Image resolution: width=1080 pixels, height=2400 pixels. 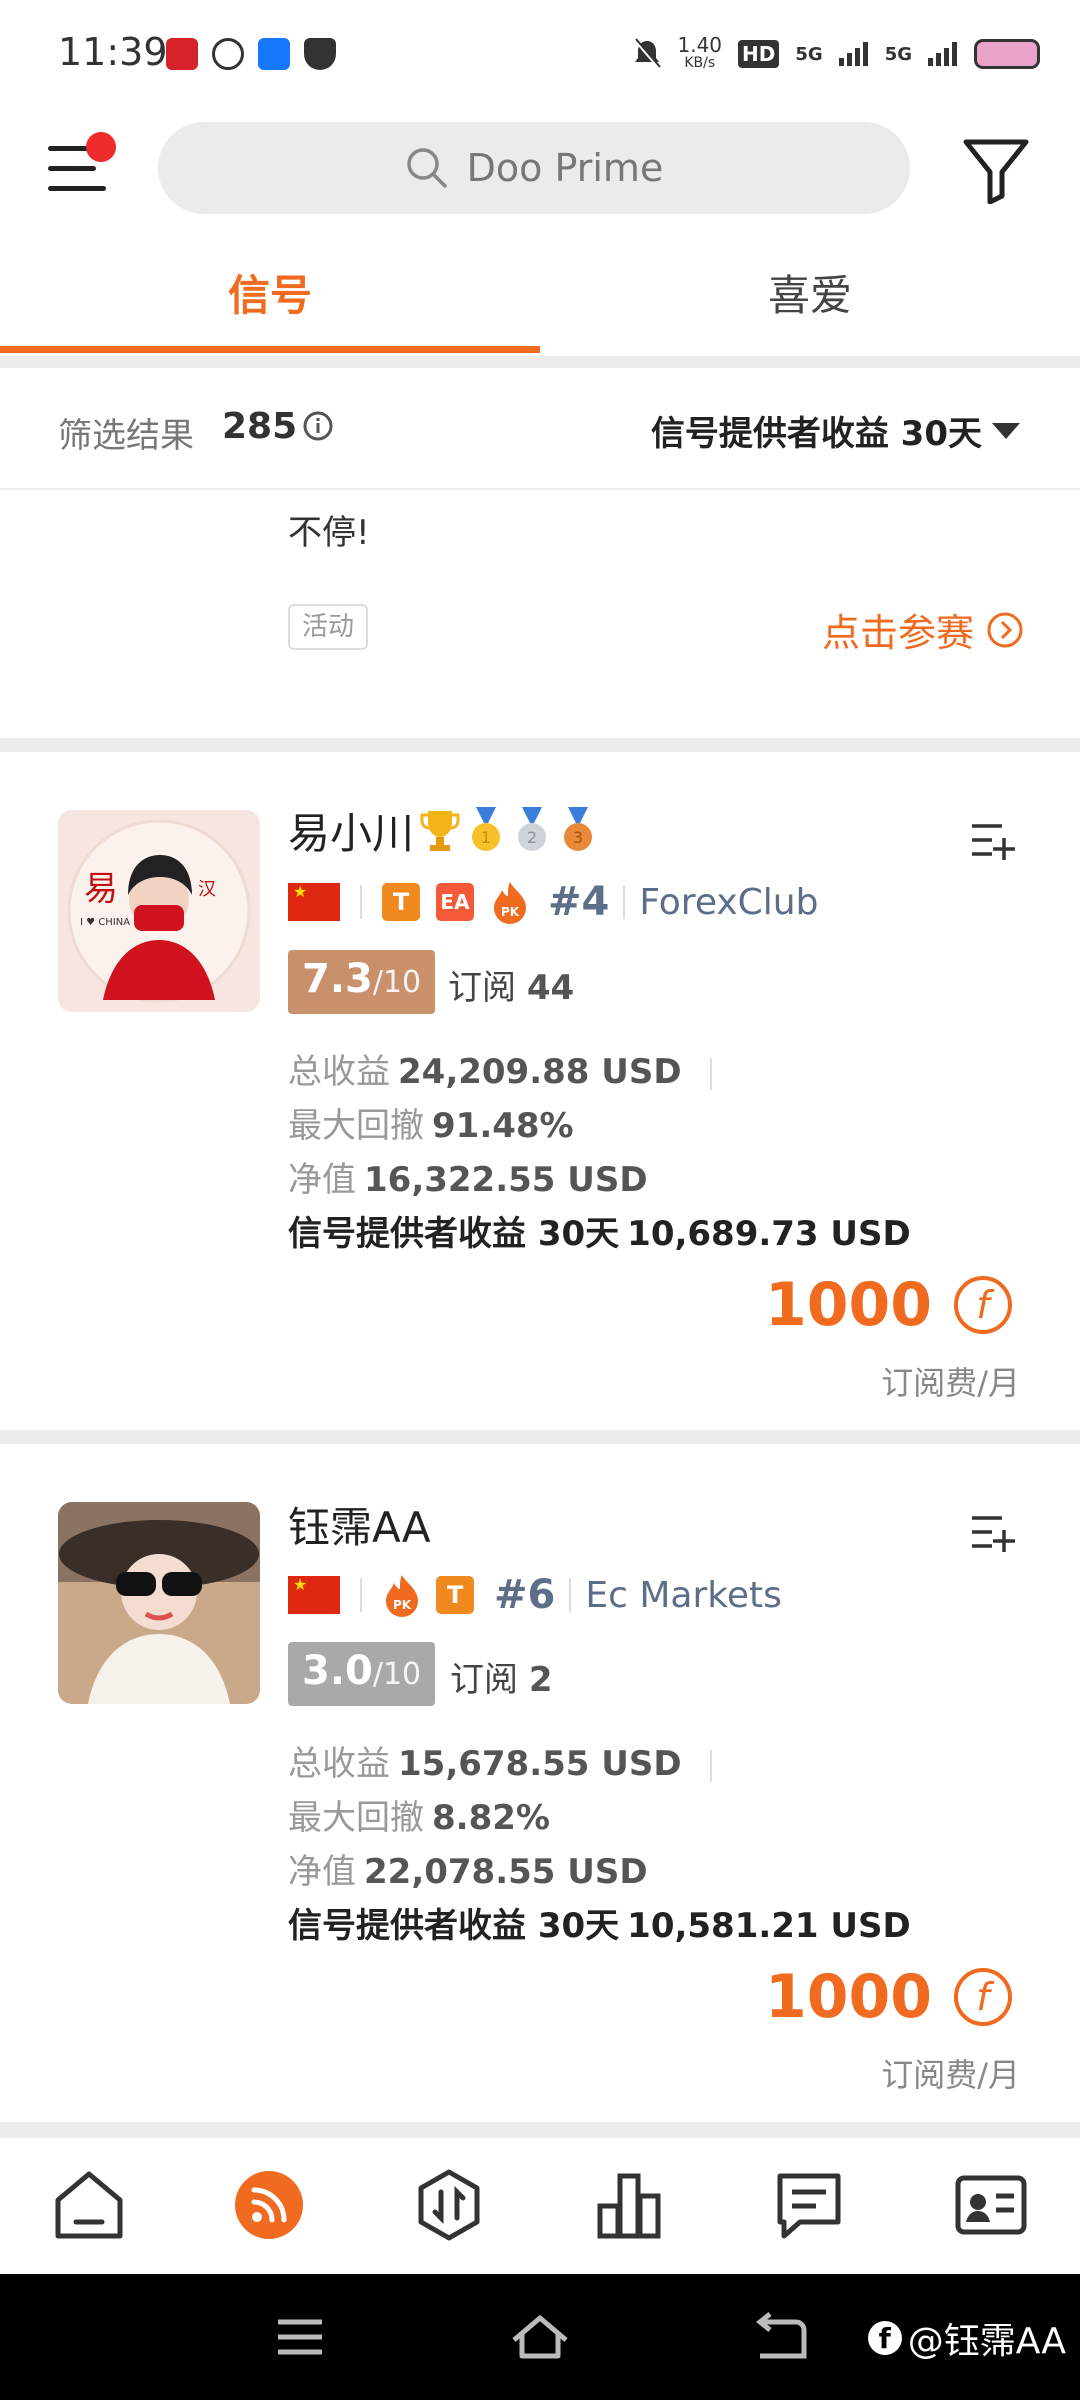 What do you see at coordinates (89, 2205) in the screenshot?
I see `home-icon` at bounding box center [89, 2205].